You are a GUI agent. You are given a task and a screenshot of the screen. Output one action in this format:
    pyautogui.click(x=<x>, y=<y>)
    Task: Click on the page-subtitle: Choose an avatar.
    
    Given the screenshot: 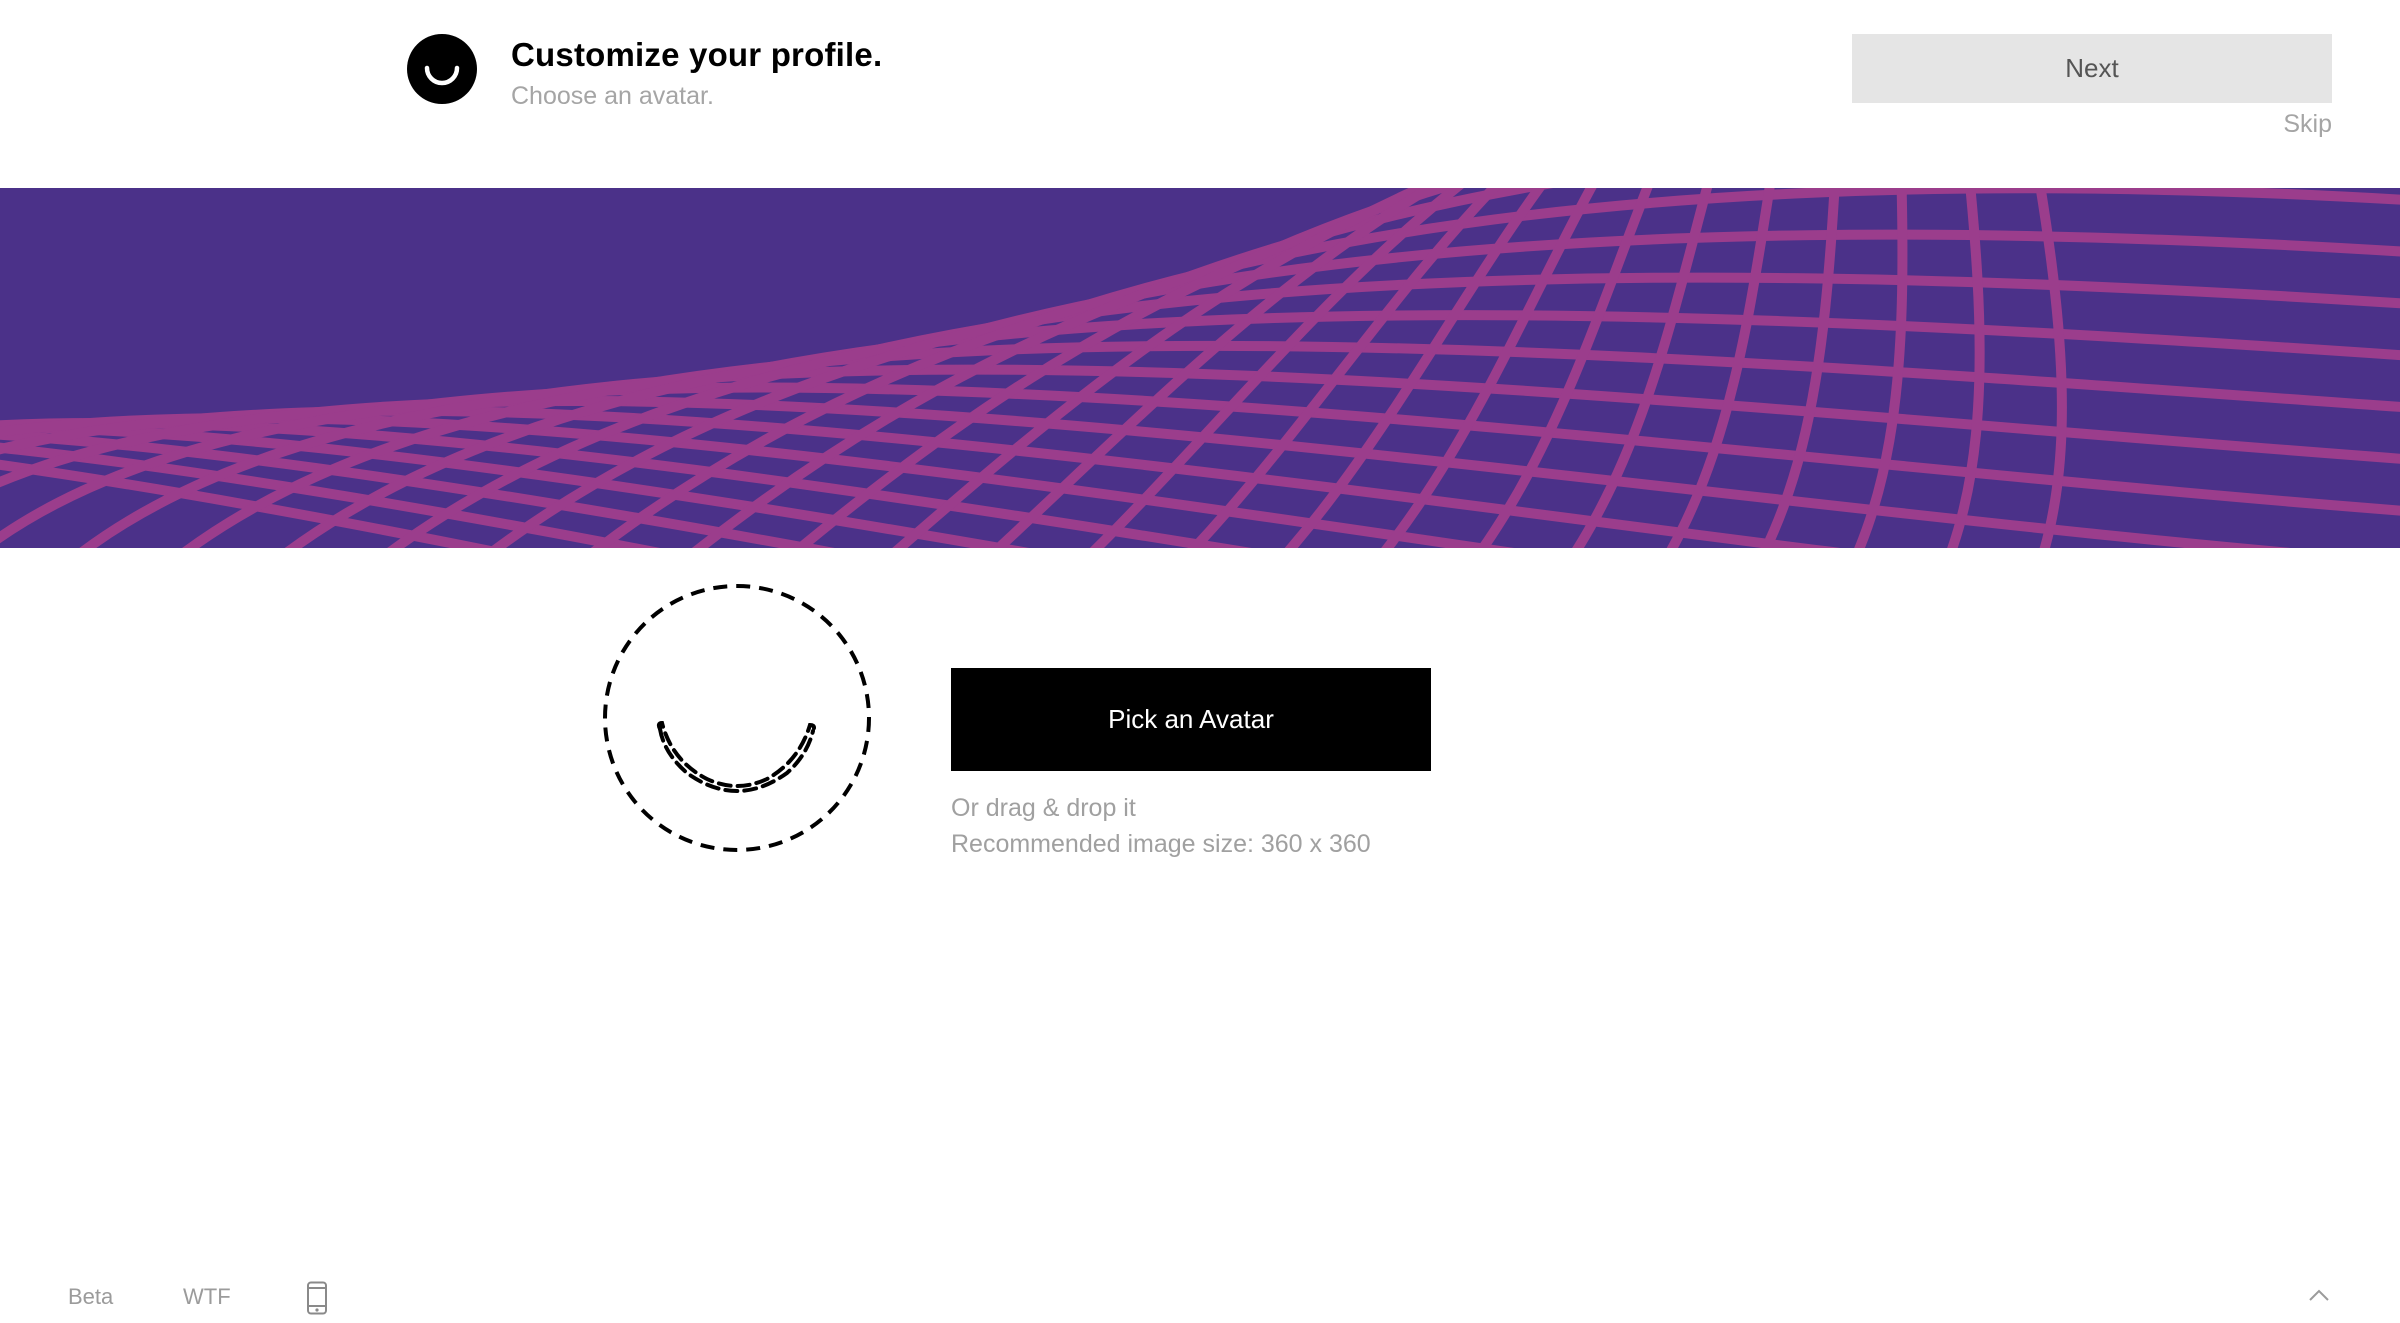 What is the action you would take?
    pyautogui.click(x=612, y=96)
    